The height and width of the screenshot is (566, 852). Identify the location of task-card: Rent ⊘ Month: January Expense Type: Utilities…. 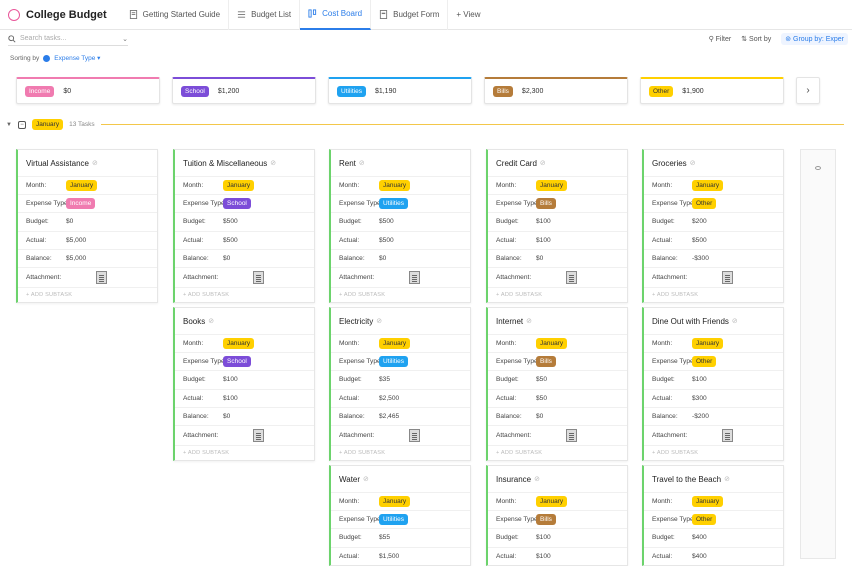
(400, 226).